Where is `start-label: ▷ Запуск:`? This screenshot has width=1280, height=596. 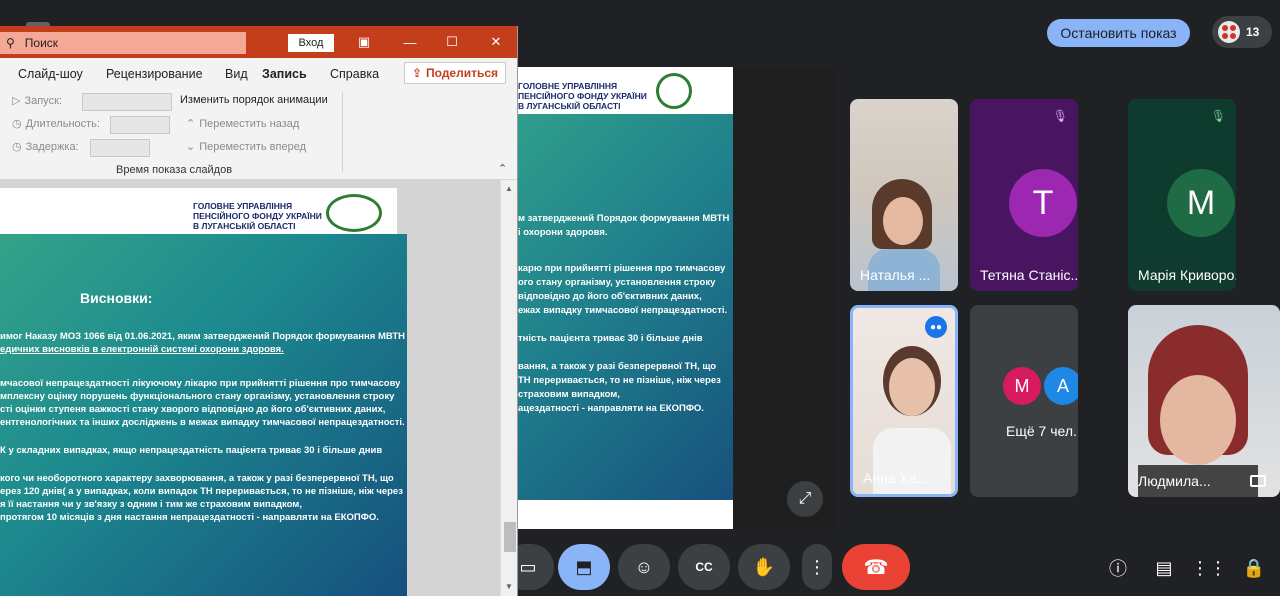
start-label: ▷ Запуск: is located at coordinates (37, 101).